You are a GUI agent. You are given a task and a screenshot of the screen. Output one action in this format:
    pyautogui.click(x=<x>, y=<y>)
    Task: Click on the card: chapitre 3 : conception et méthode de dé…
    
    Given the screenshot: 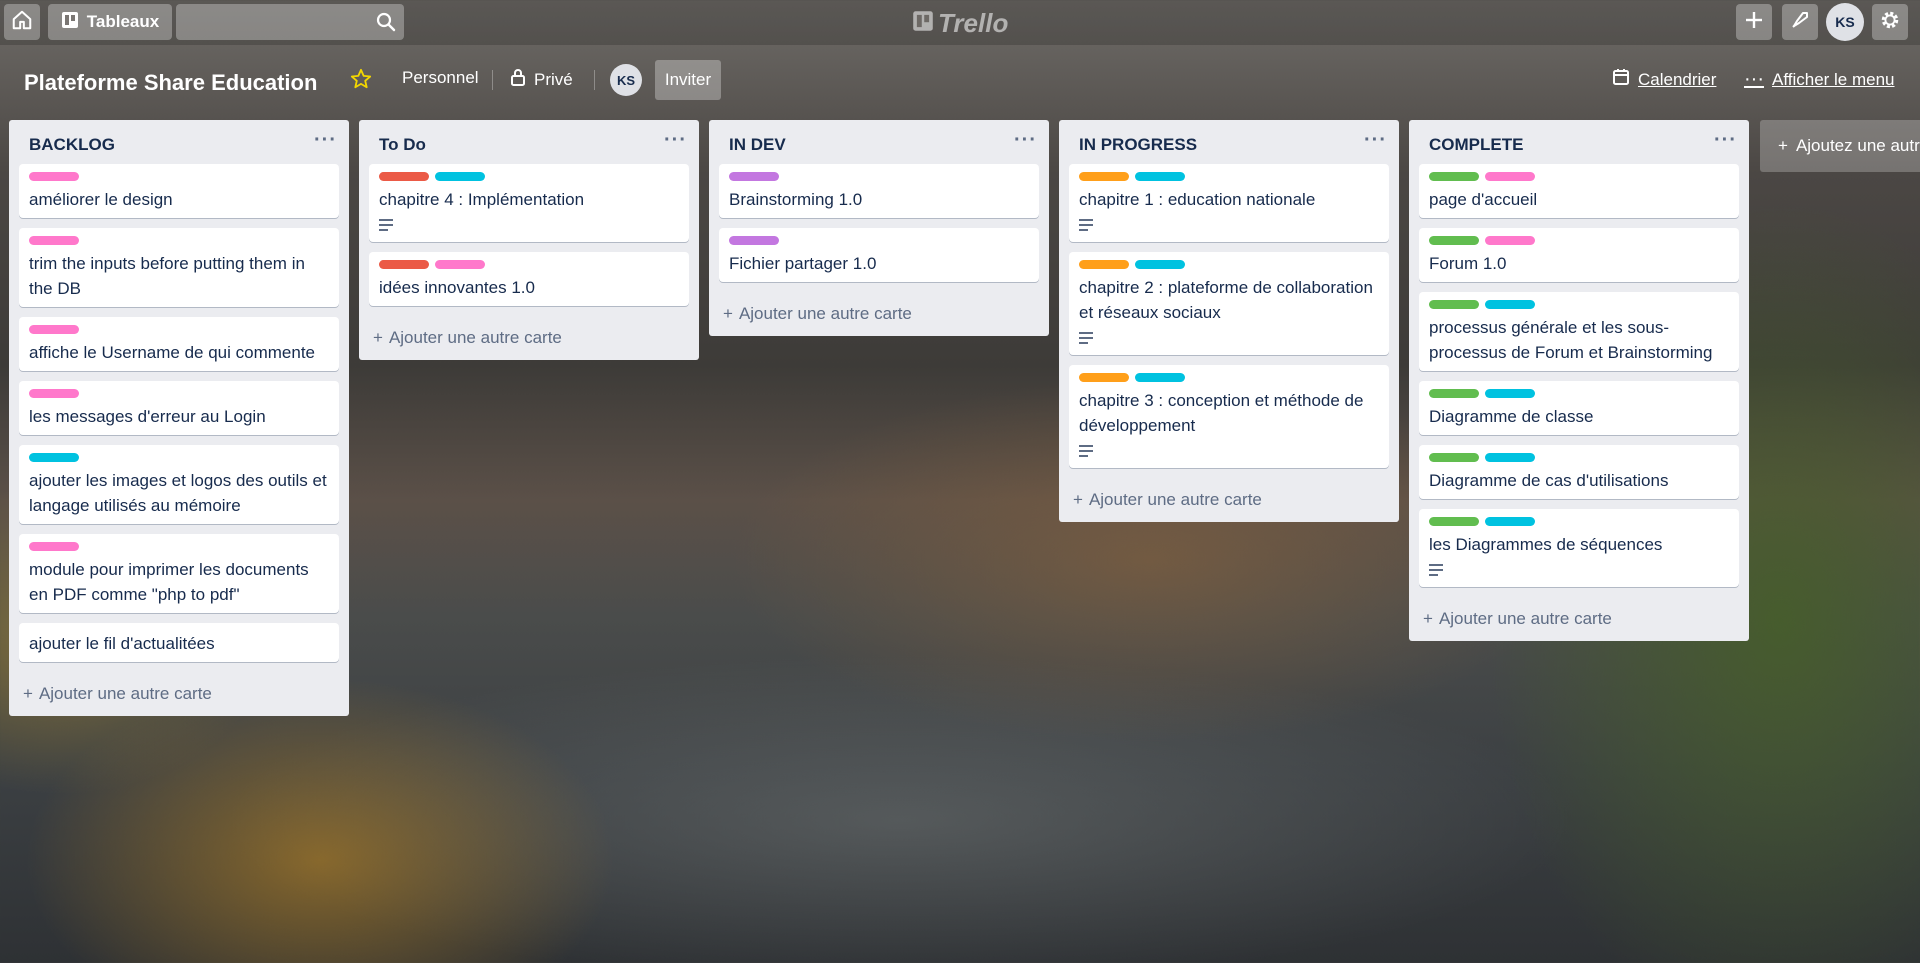 What is the action you would take?
    pyautogui.click(x=1229, y=416)
    